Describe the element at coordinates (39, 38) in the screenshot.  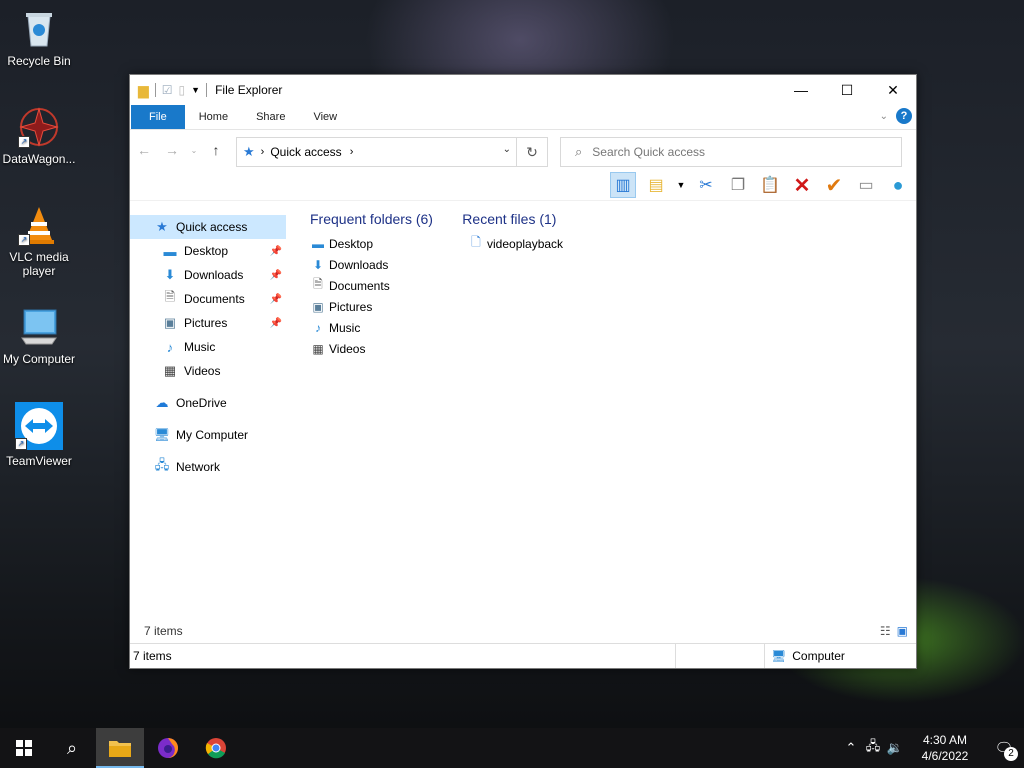
I see `desktop-icon-recycle-bin: Recycle Bin` at that location.